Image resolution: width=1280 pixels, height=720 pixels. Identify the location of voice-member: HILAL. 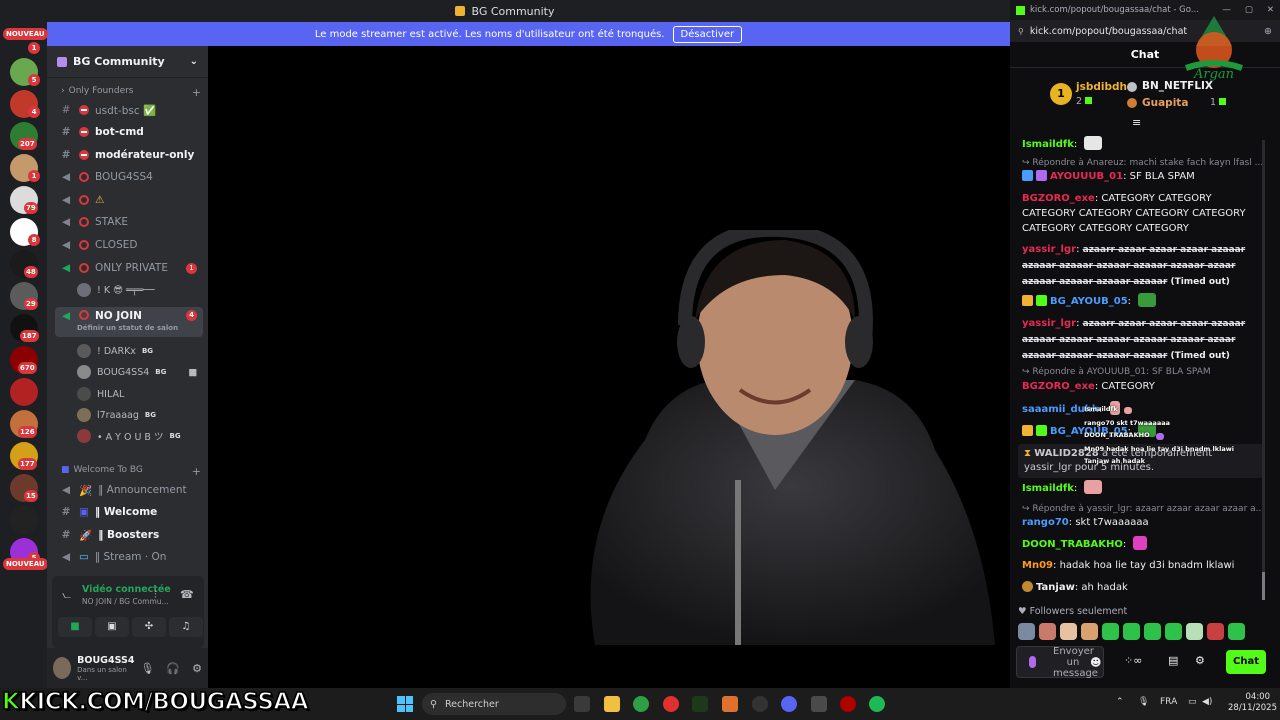
(100, 394).